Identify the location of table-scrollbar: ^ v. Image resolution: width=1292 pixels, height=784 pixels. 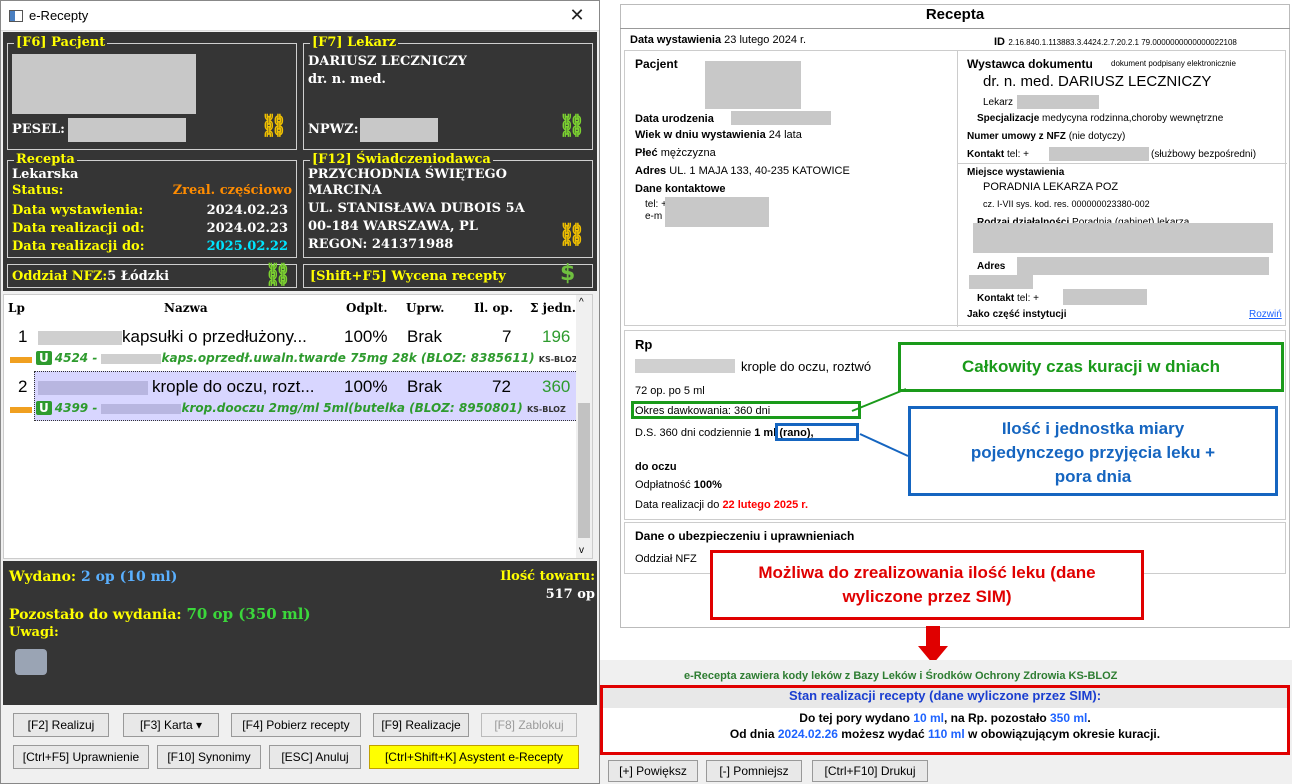
(584, 426).